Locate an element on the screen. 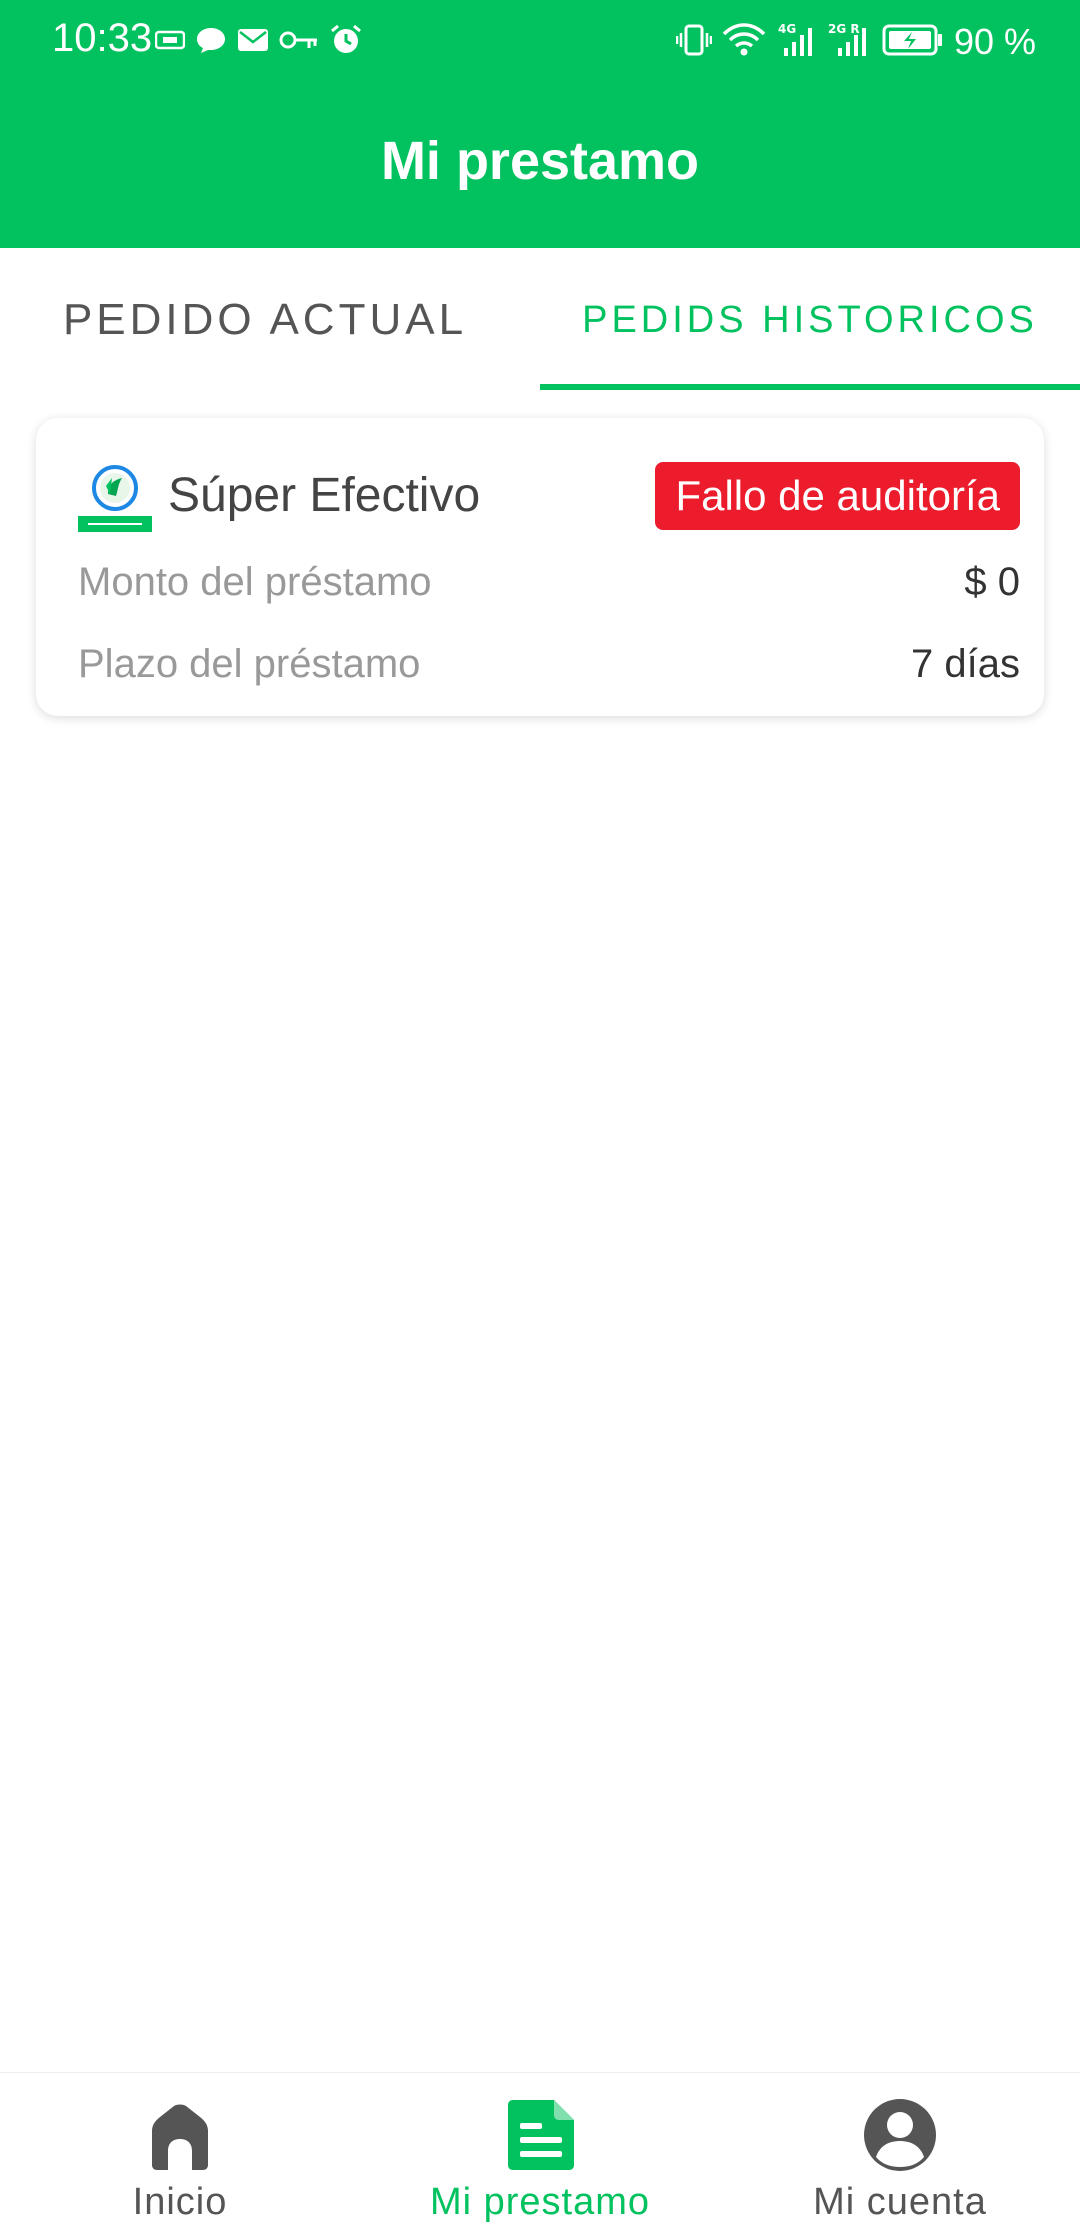 This screenshot has width=1080, height=2240. document-icon is located at coordinates (540, 2135).